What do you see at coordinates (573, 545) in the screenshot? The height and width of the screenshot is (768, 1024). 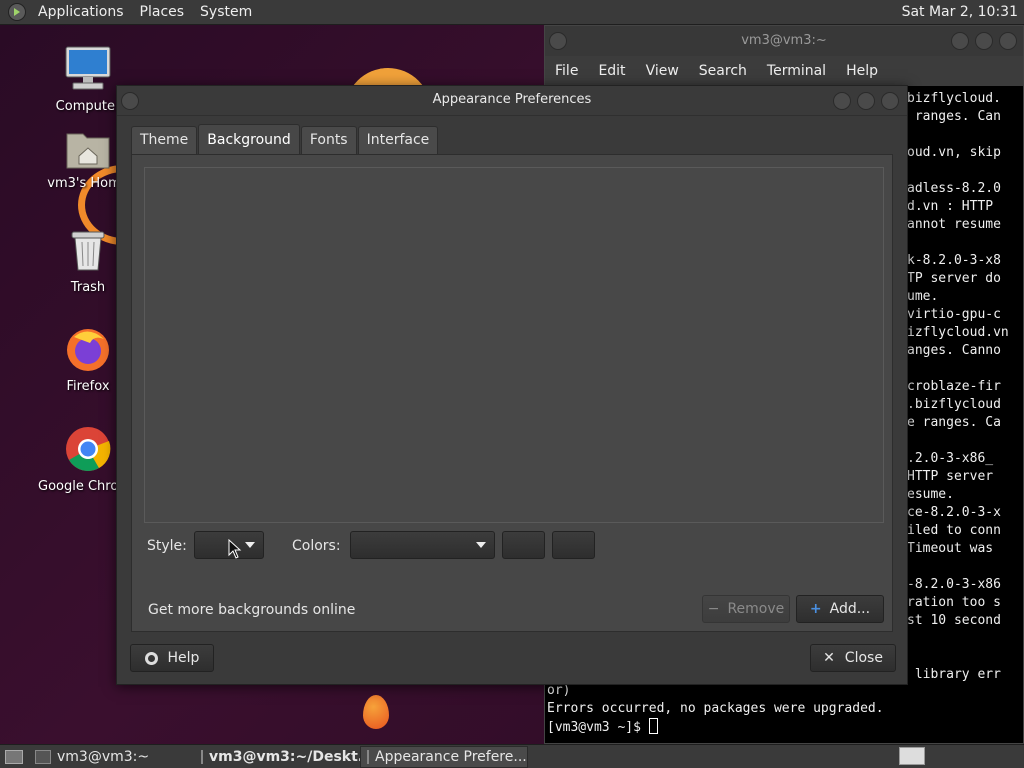 I see `secondary-color-button` at bounding box center [573, 545].